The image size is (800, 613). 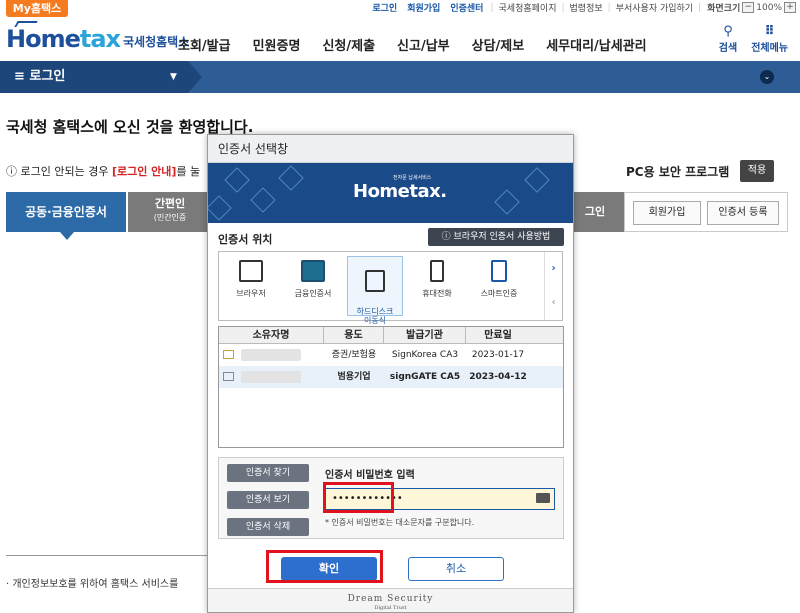 What do you see at coordinates (63, 39) in the screenshot?
I see `logo-wordmark: Hometax` at bounding box center [63, 39].